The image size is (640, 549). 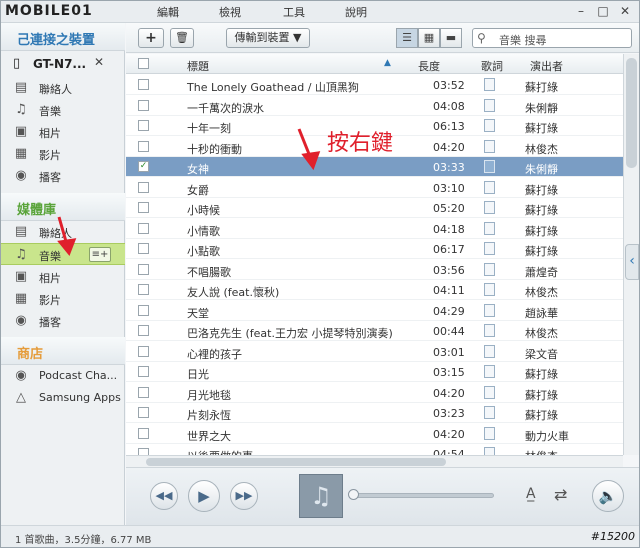 What do you see at coordinates (244, 496) in the screenshot?
I see `next-icon: ▶▶` at bounding box center [244, 496].